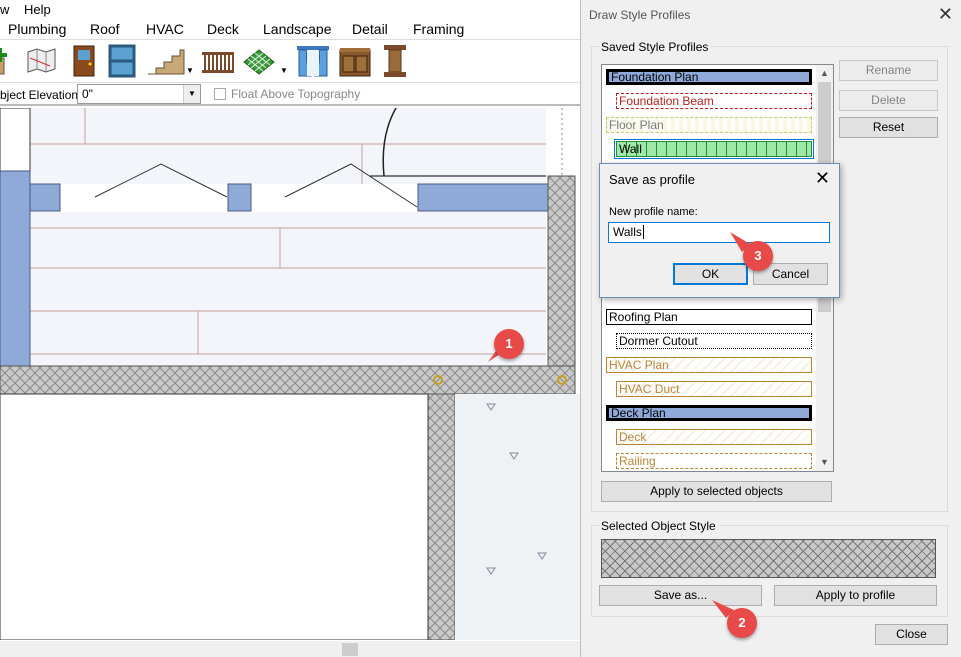  What do you see at coordinates (640, 15) in the screenshot?
I see `window-title: Draw Style Profiles` at bounding box center [640, 15].